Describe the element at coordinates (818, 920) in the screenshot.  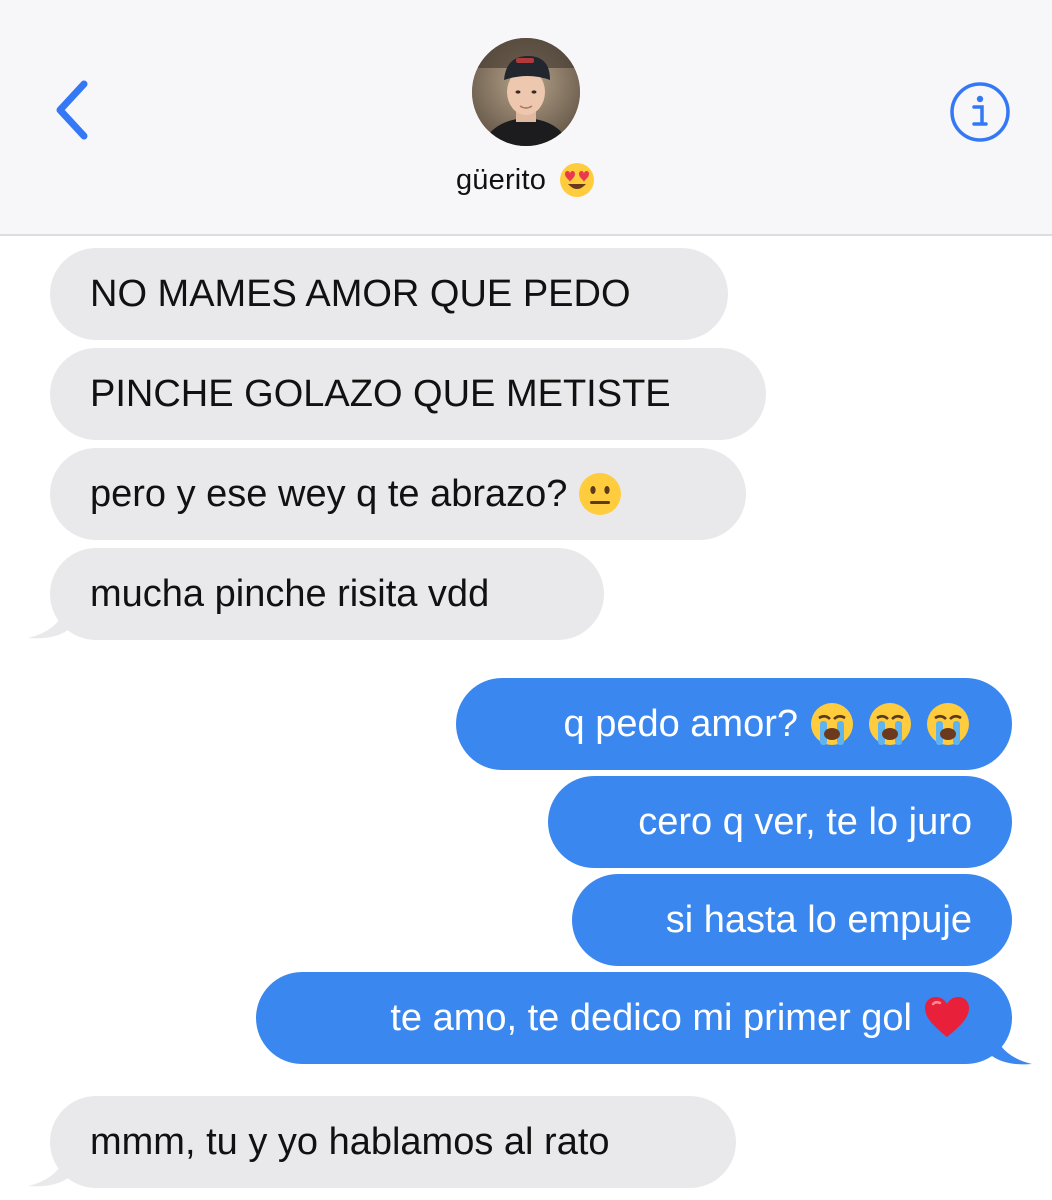
I see `message-text: si hasta lo empuje` at that location.